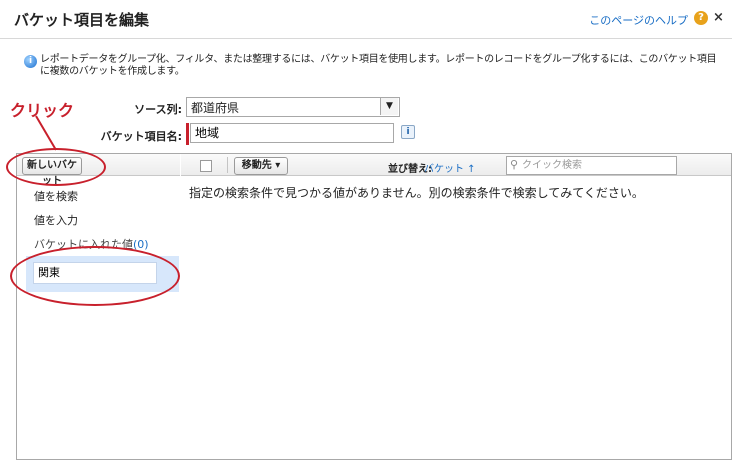  I want to click on quick-search-placeholder: クイック検索, so click(552, 165).